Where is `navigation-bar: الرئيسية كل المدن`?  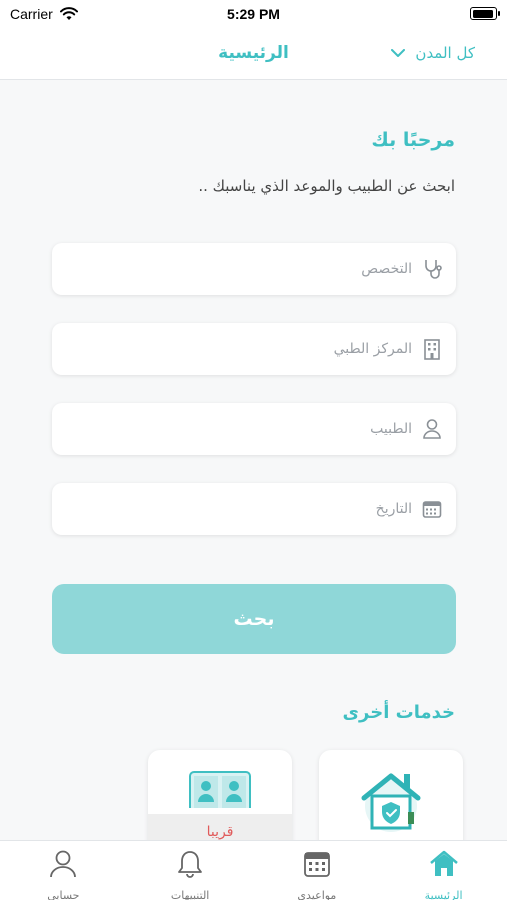 navigation-bar: الرئيسية كل المدن is located at coordinates (253, 55).